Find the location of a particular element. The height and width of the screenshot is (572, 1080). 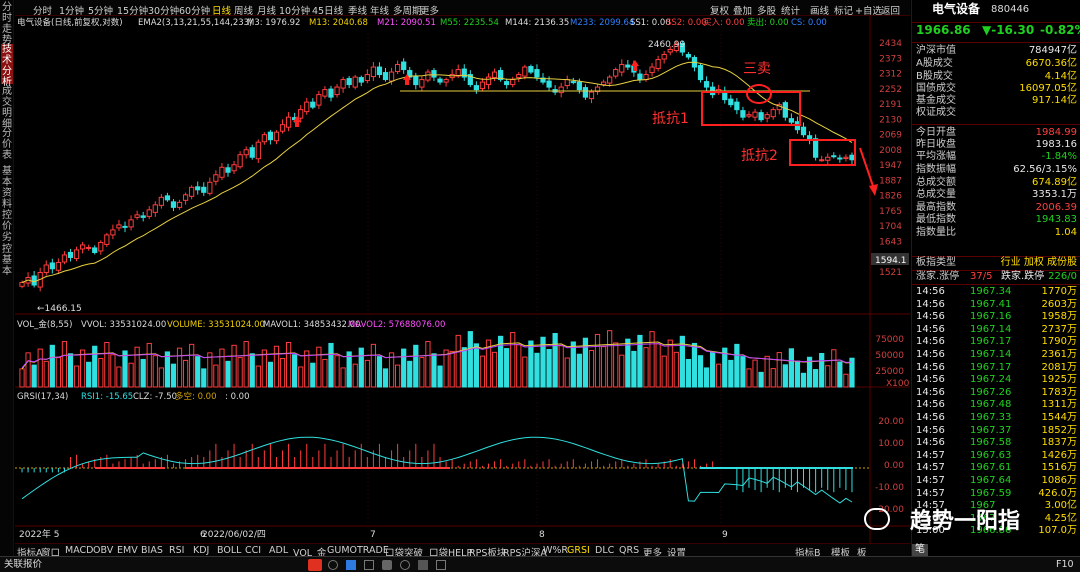

toolbar-button: 画线 is located at coordinates (819, 10).